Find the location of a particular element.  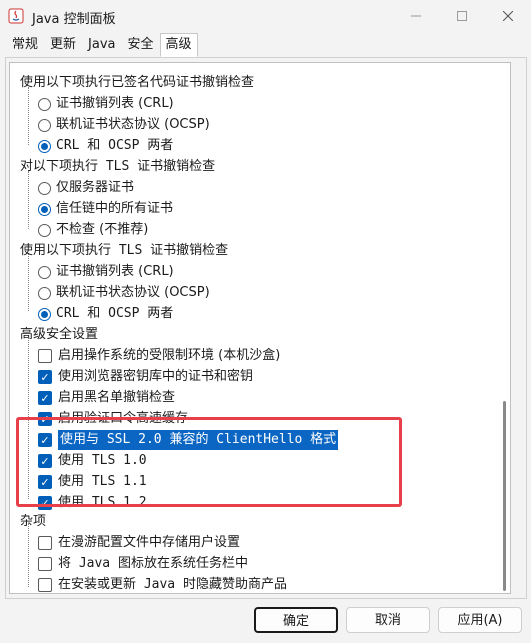

close-icon is located at coordinates (508, 16).